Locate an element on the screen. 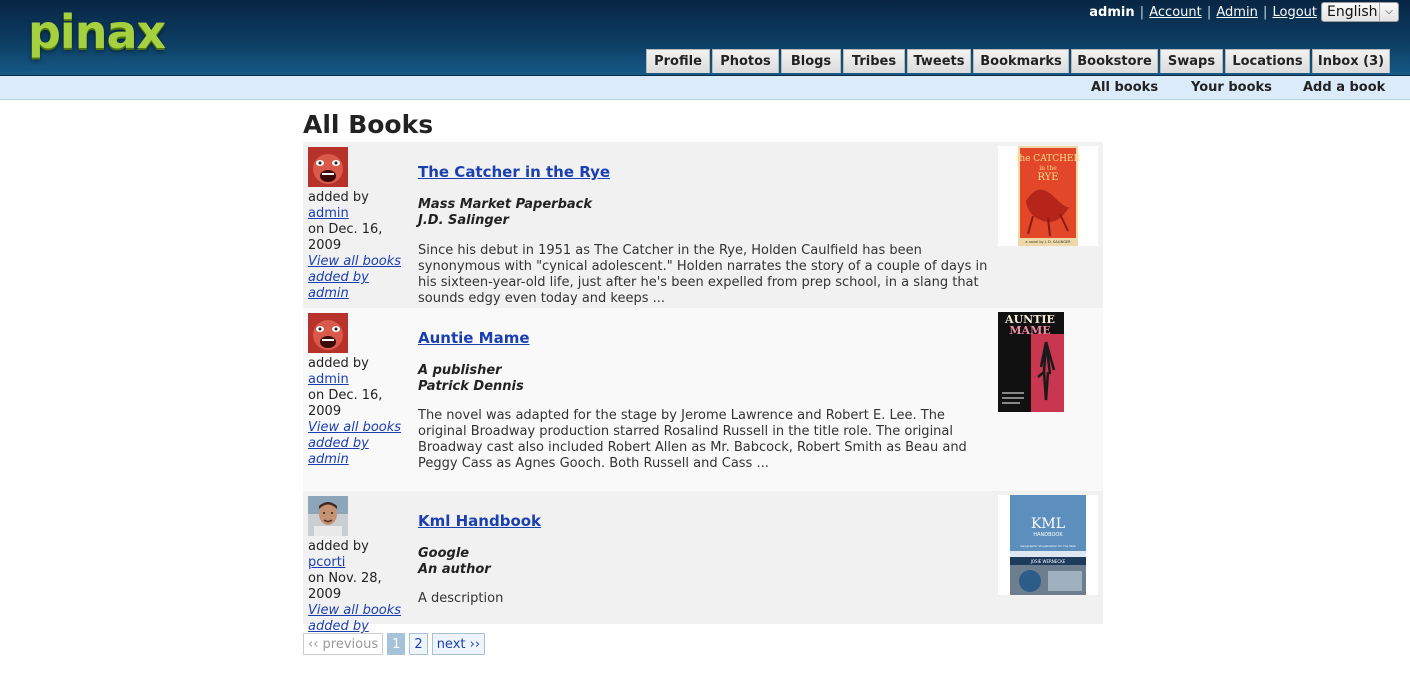 The height and width of the screenshot is (679, 1410). book-description: A description is located at coordinates (461, 598).